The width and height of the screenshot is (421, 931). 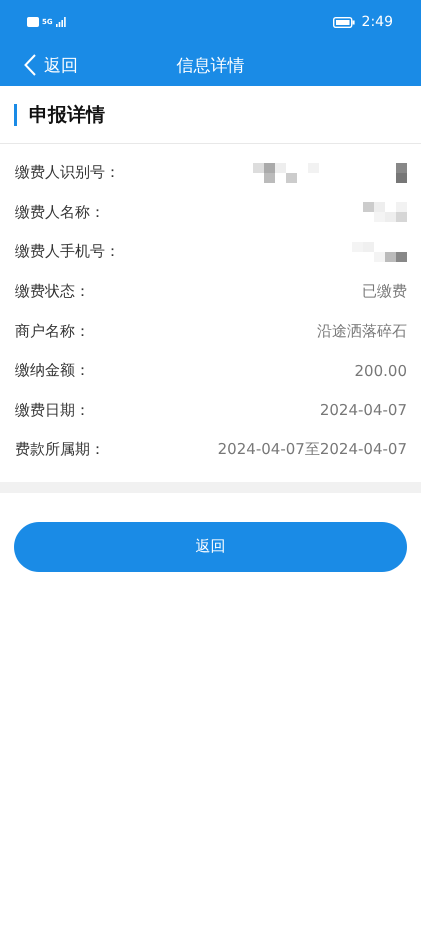 What do you see at coordinates (52, 292) in the screenshot?
I see `field-label: 缴费状态：` at bounding box center [52, 292].